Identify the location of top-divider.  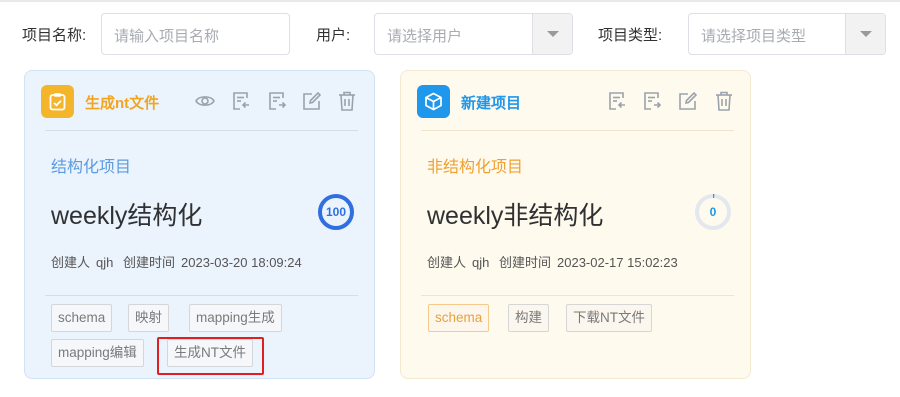
(450, 1).